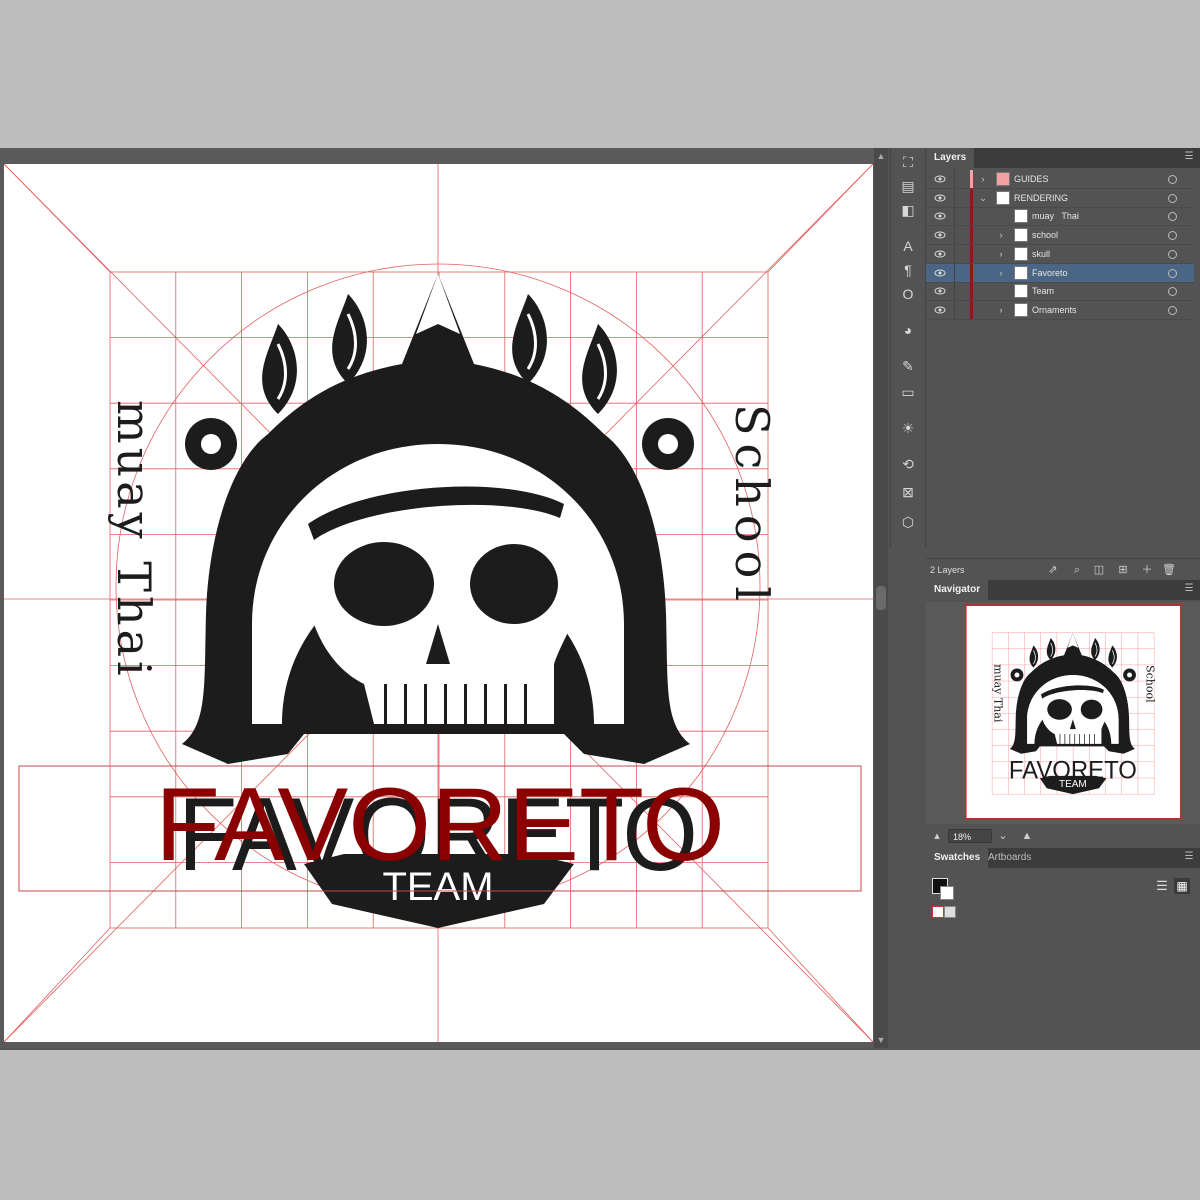  I want to click on scroll-down-icon: ▼, so click(881, 1040).